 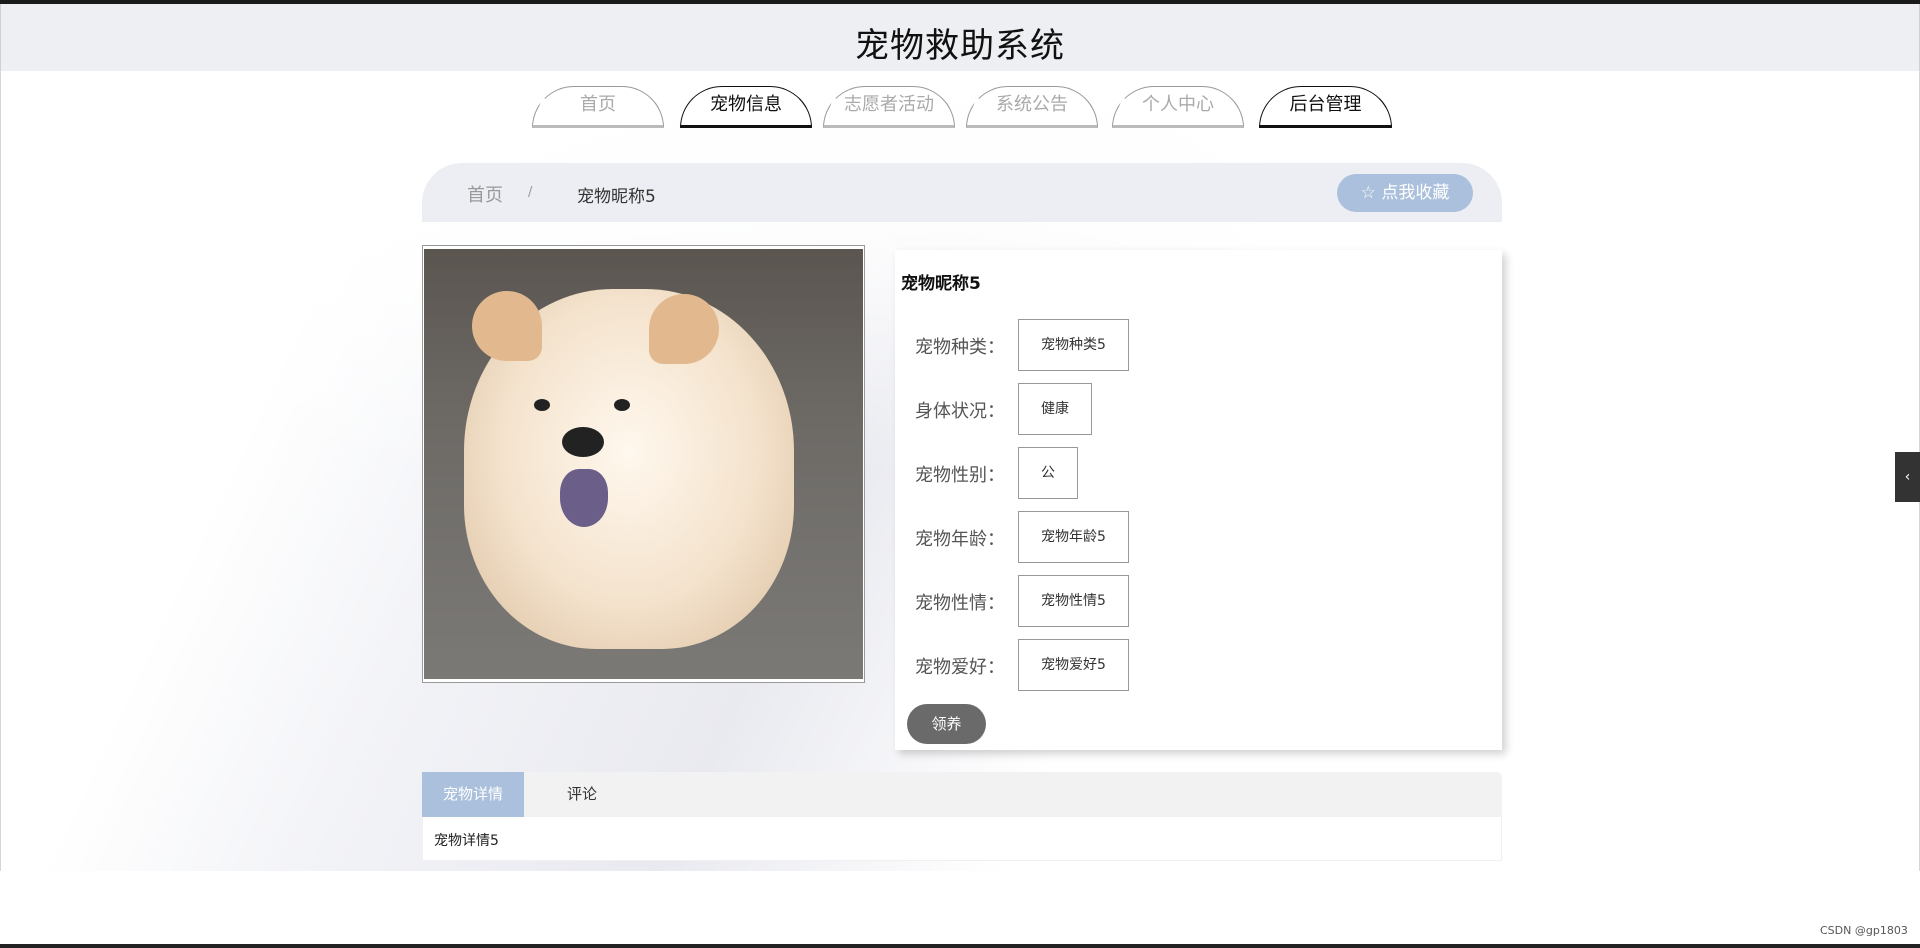 I want to click on field-value-age: 宠物年龄5, so click(x=1073, y=537).